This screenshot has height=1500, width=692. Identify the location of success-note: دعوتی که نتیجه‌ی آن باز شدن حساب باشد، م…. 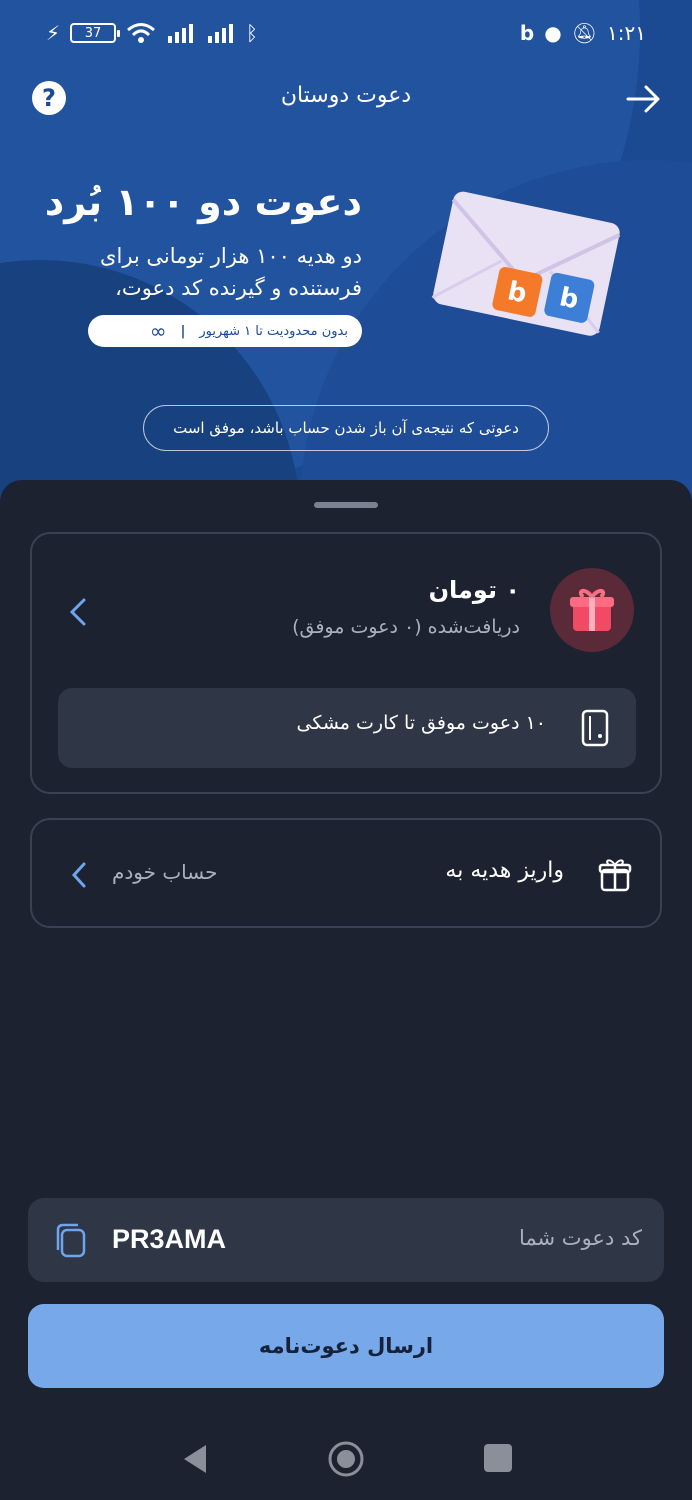
(346, 428).